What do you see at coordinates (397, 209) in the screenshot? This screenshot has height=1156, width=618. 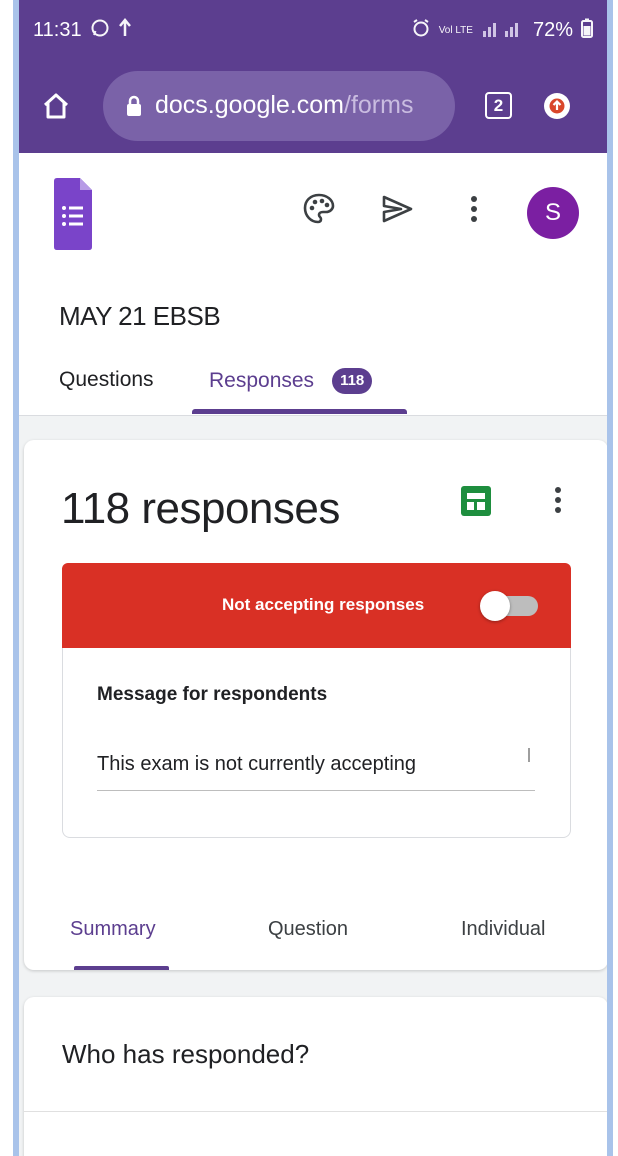 I see `send-icon` at bounding box center [397, 209].